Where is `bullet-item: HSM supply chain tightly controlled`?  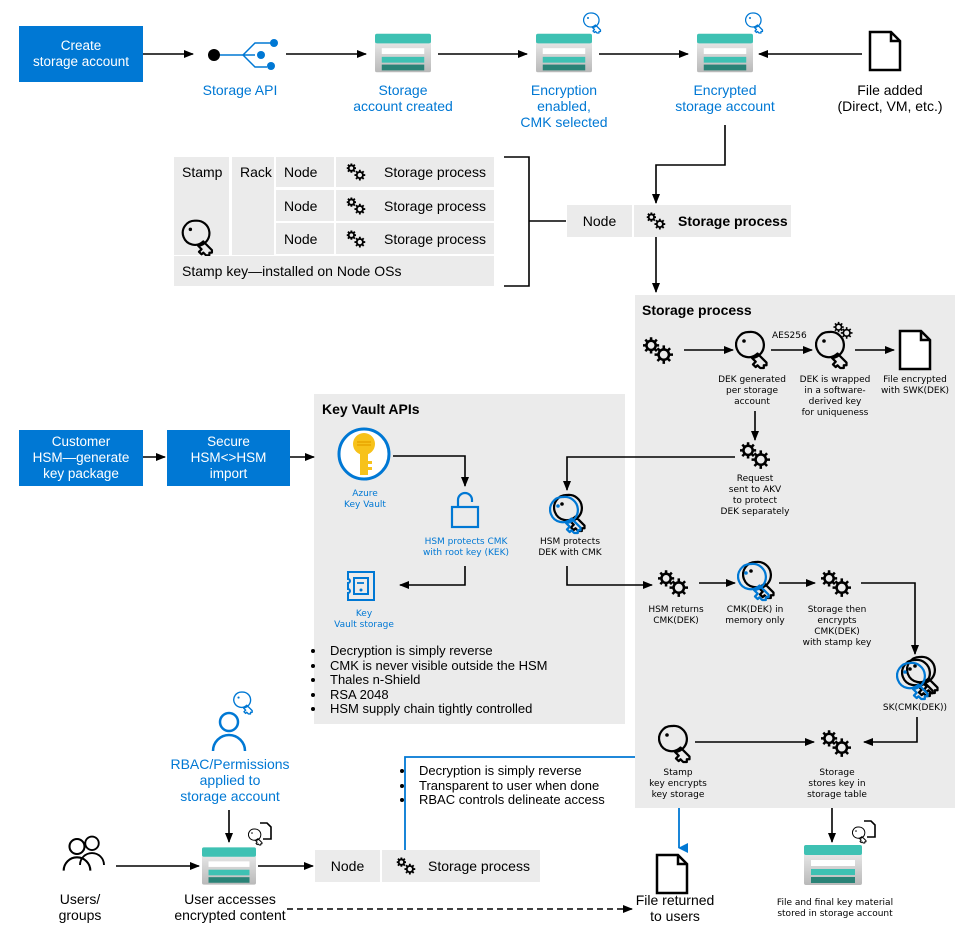
bullet-item: HSM supply chain tightly controlled is located at coordinates (436, 709).